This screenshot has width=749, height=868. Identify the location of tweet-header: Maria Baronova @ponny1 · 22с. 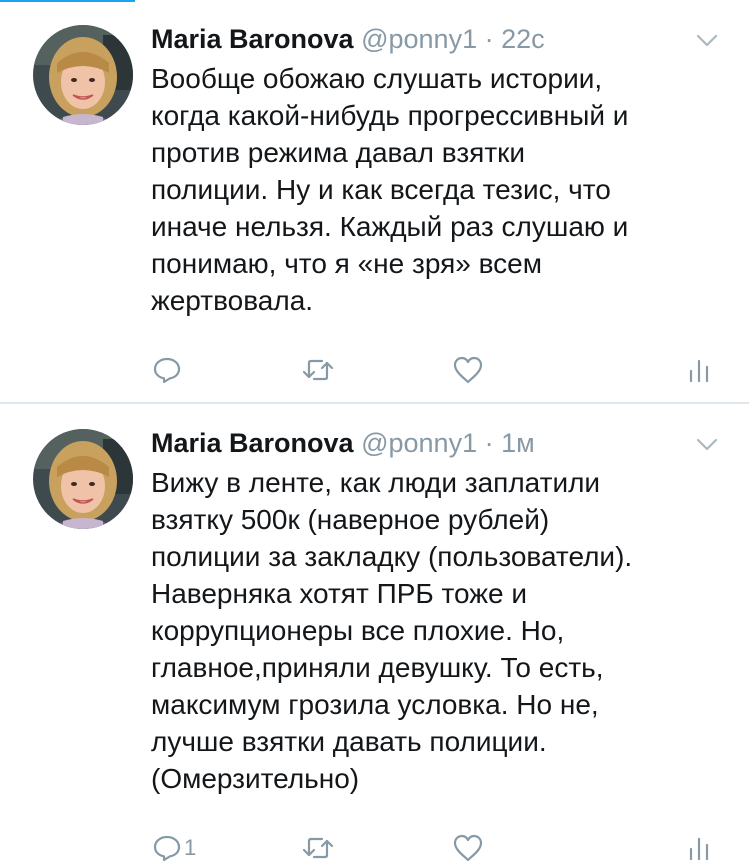
(348, 39).